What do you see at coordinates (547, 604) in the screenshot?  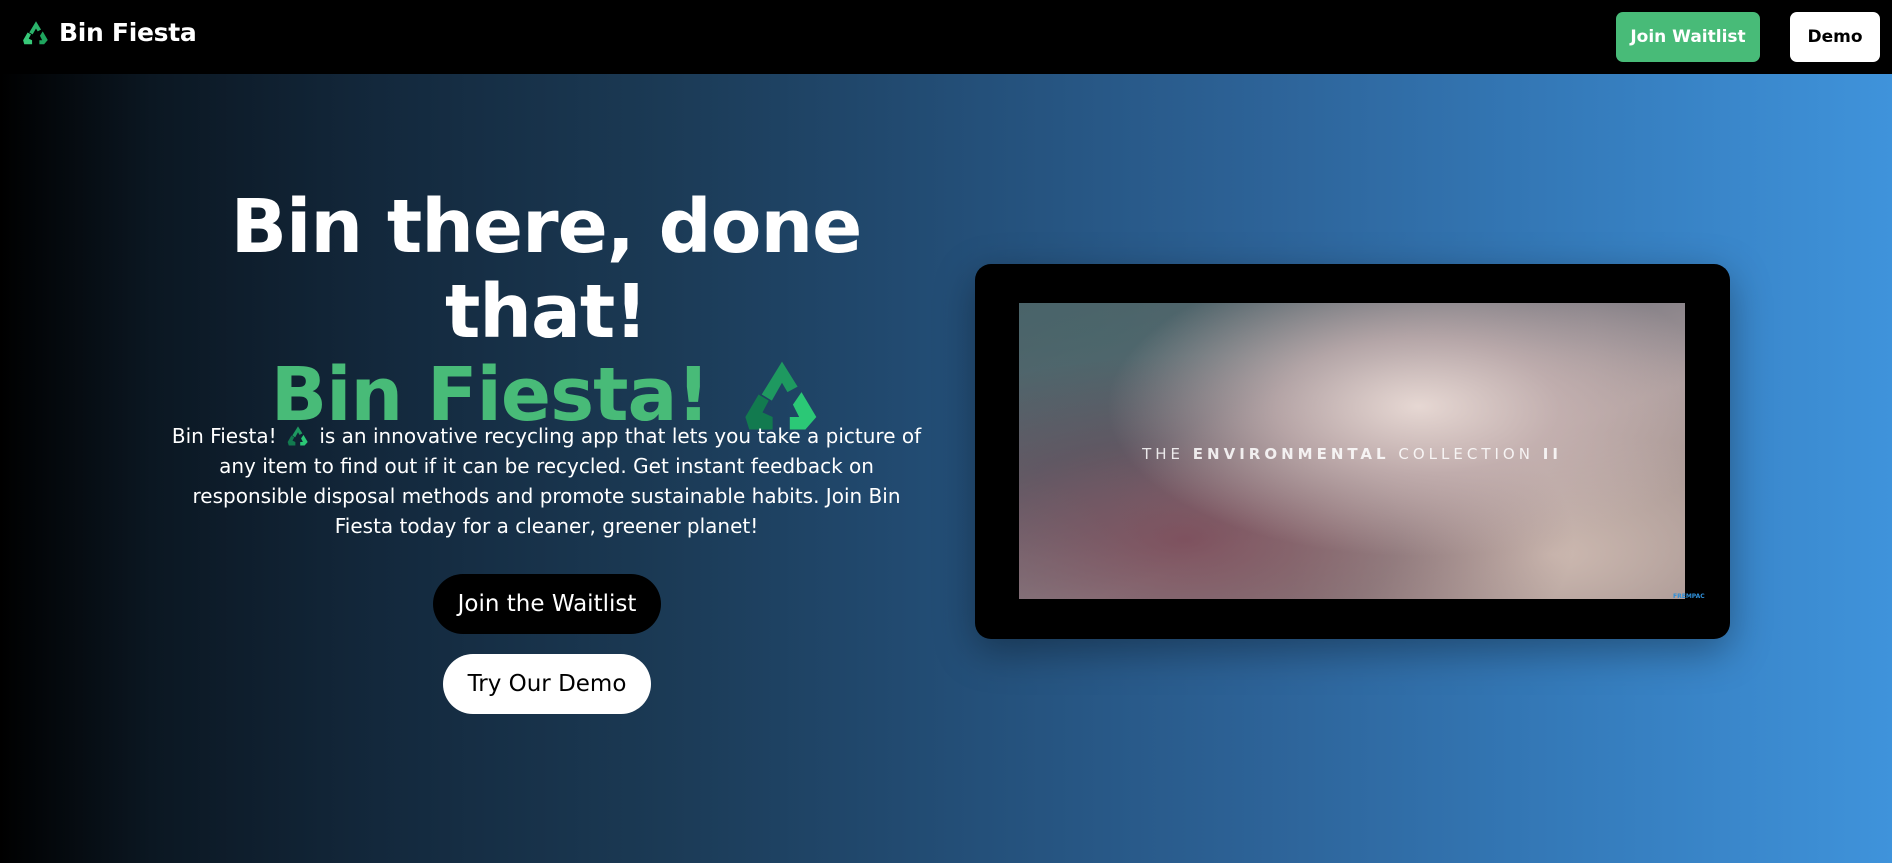 I see `join-the-waitlist-button: Join the Waitlist` at bounding box center [547, 604].